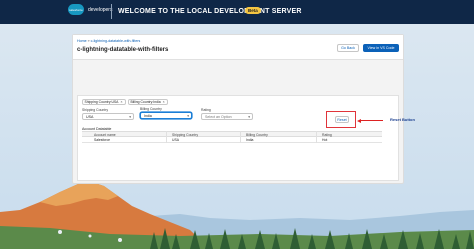 This screenshot has height=249, width=474. What do you see at coordinates (175, 139) in the screenshot?
I see `cell-shipping-country: USA` at bounding box center [175, 139].